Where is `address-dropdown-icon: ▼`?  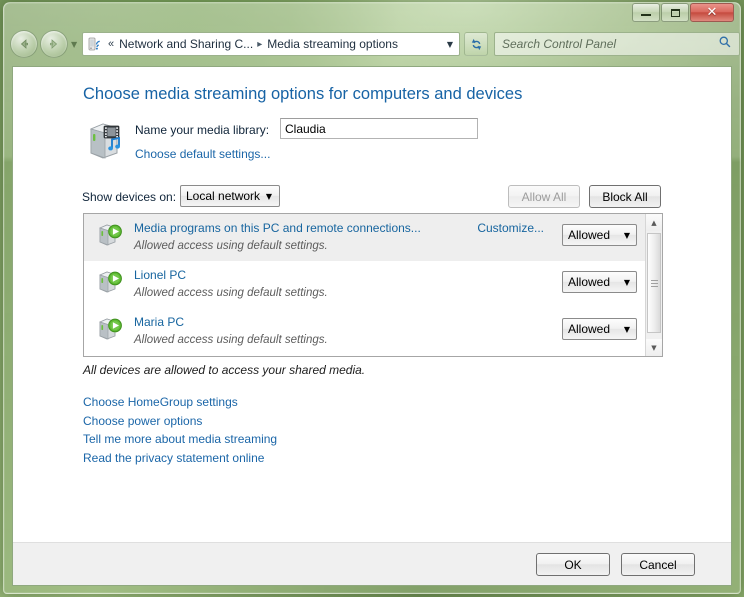
address-dropdown-icon: ▼ is located at coordinates (450, 44).